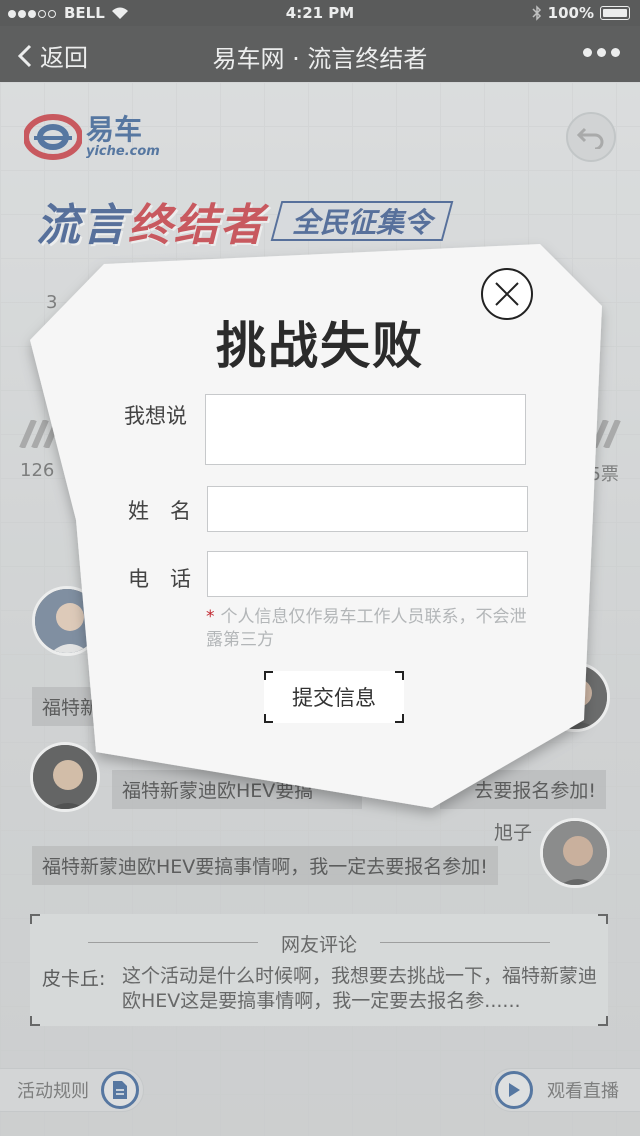 The height and width of the screenshot is (1136, 640). I want to click on submit-button: 提交信息, so click(334, 697).